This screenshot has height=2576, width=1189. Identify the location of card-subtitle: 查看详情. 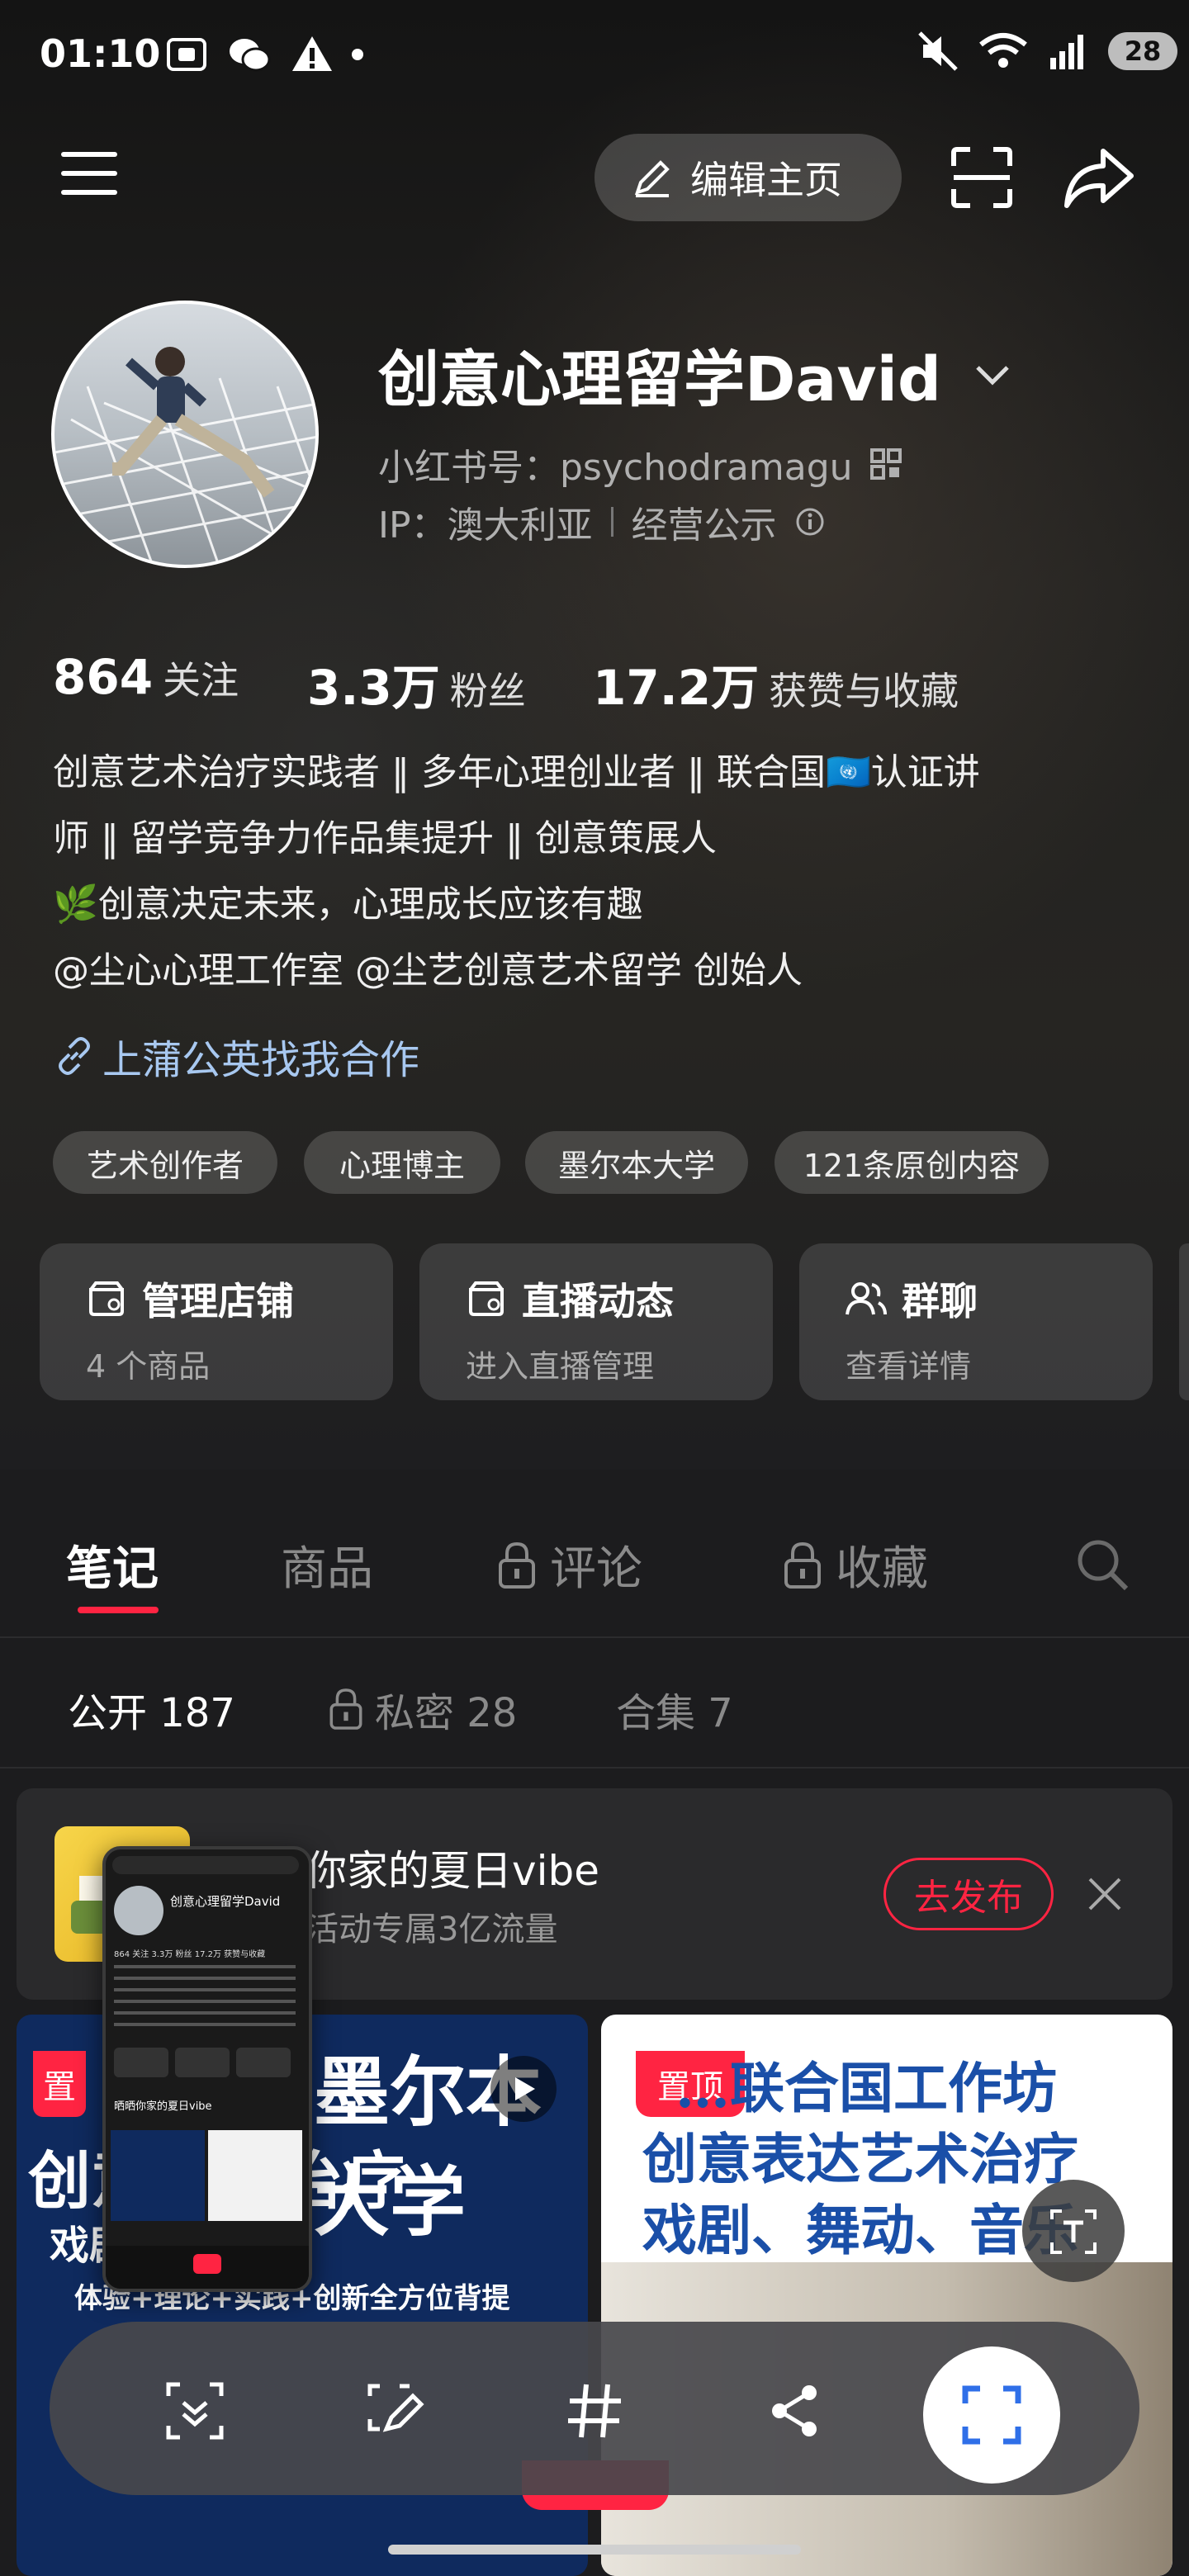
(909, 1366).